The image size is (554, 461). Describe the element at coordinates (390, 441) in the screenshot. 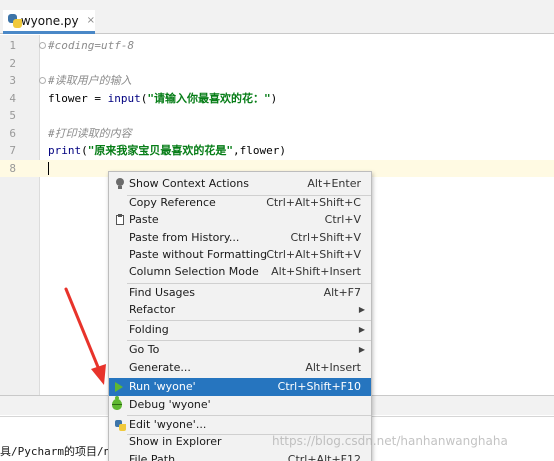

I see `watermark-text: https://blog.csdn.net/hanhanwanghaha` at that location.